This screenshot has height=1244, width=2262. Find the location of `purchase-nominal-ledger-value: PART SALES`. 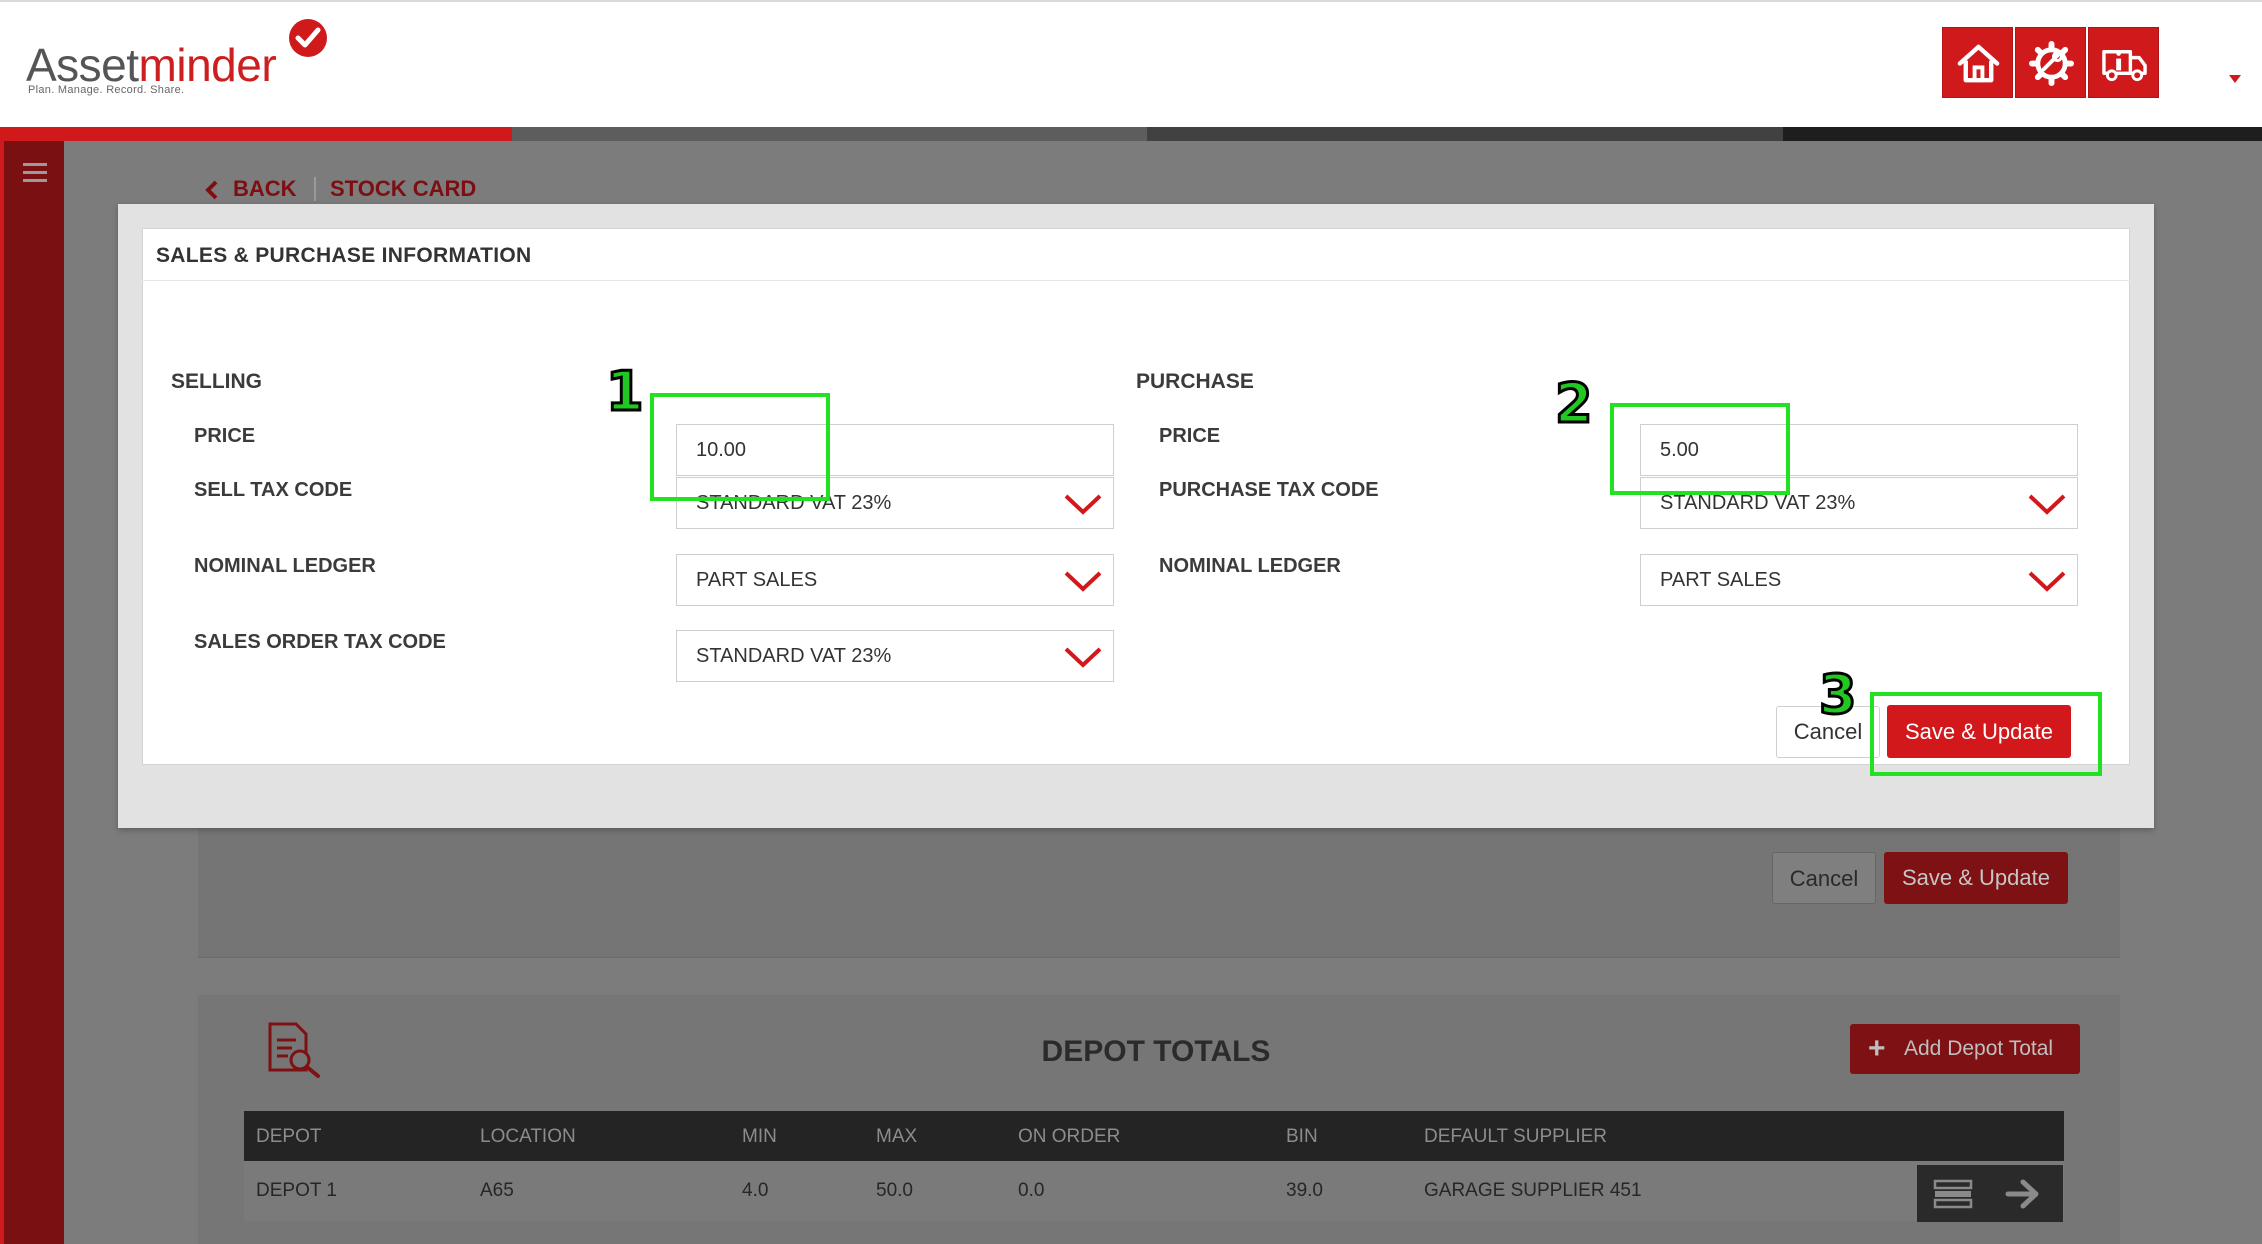

purchase-nominal-ledger-value: PART SALES is located at coordinates (1721, 580).